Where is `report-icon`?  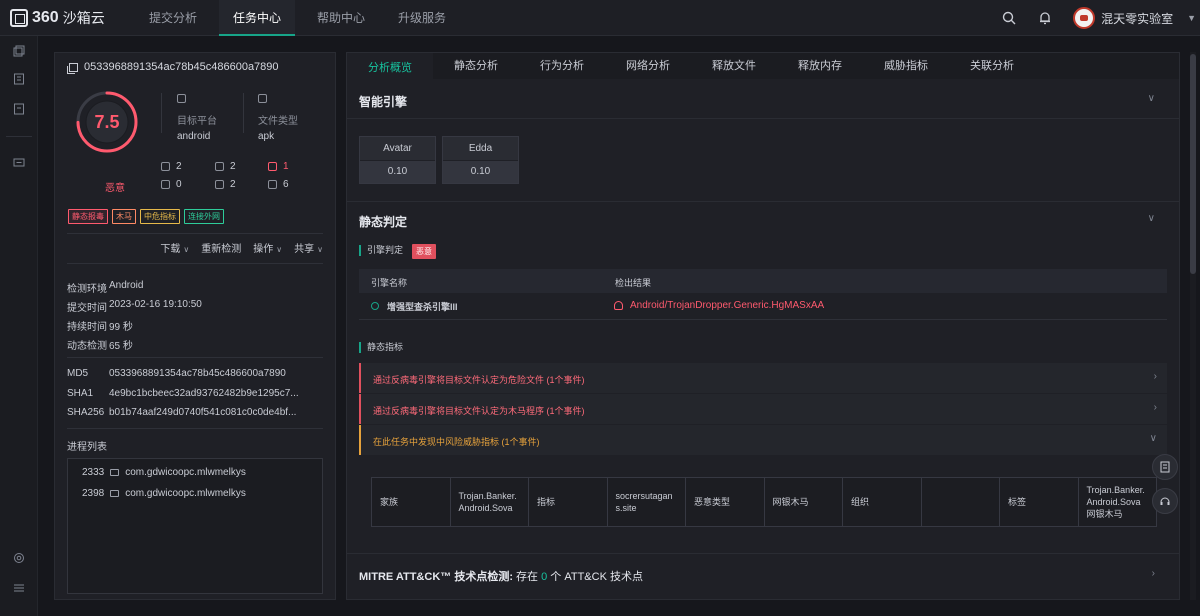
report-icon is located at coordinates (1165, 467).